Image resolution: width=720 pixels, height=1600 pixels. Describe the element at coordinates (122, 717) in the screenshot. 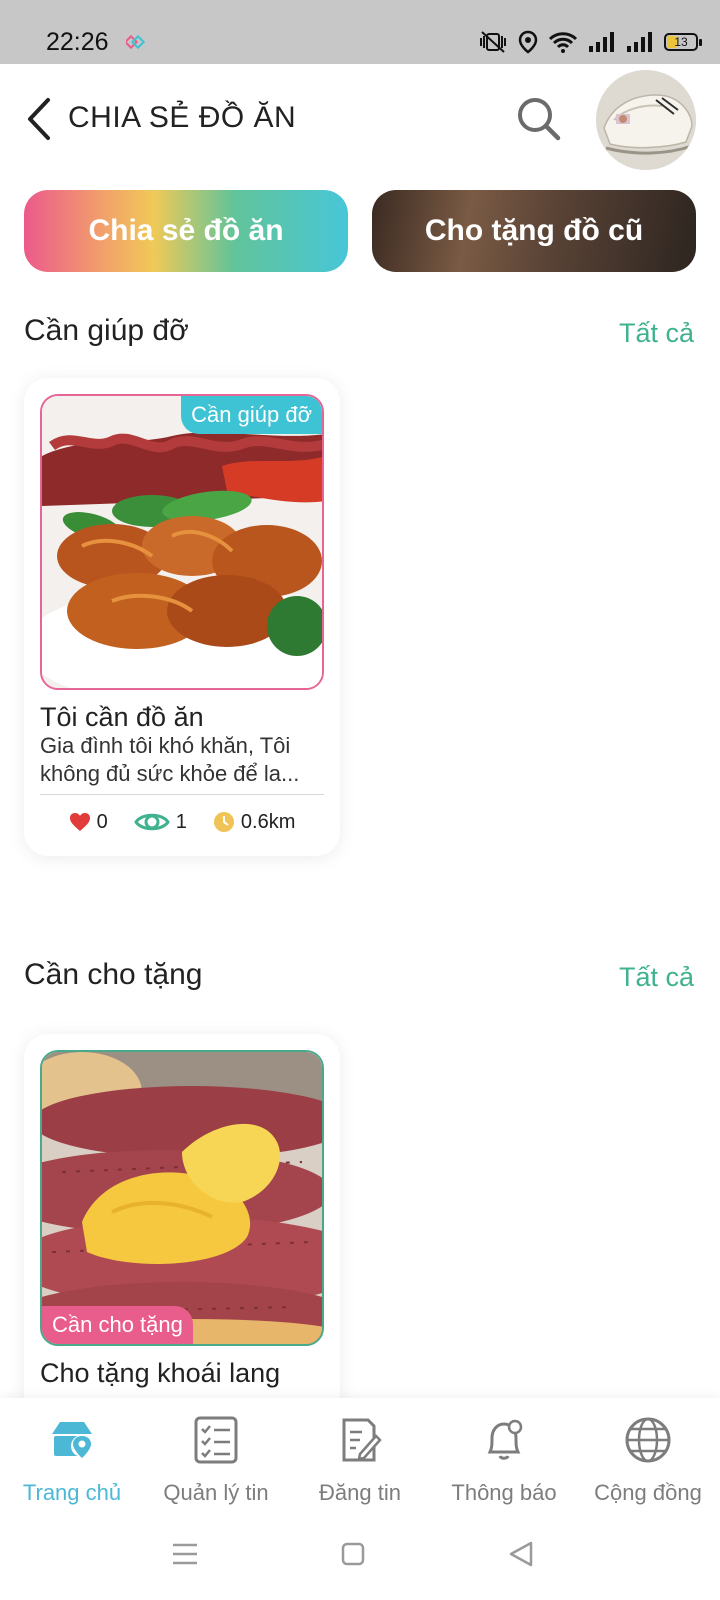

I see `post-title: Tôi cần đồ ăn` at that location.